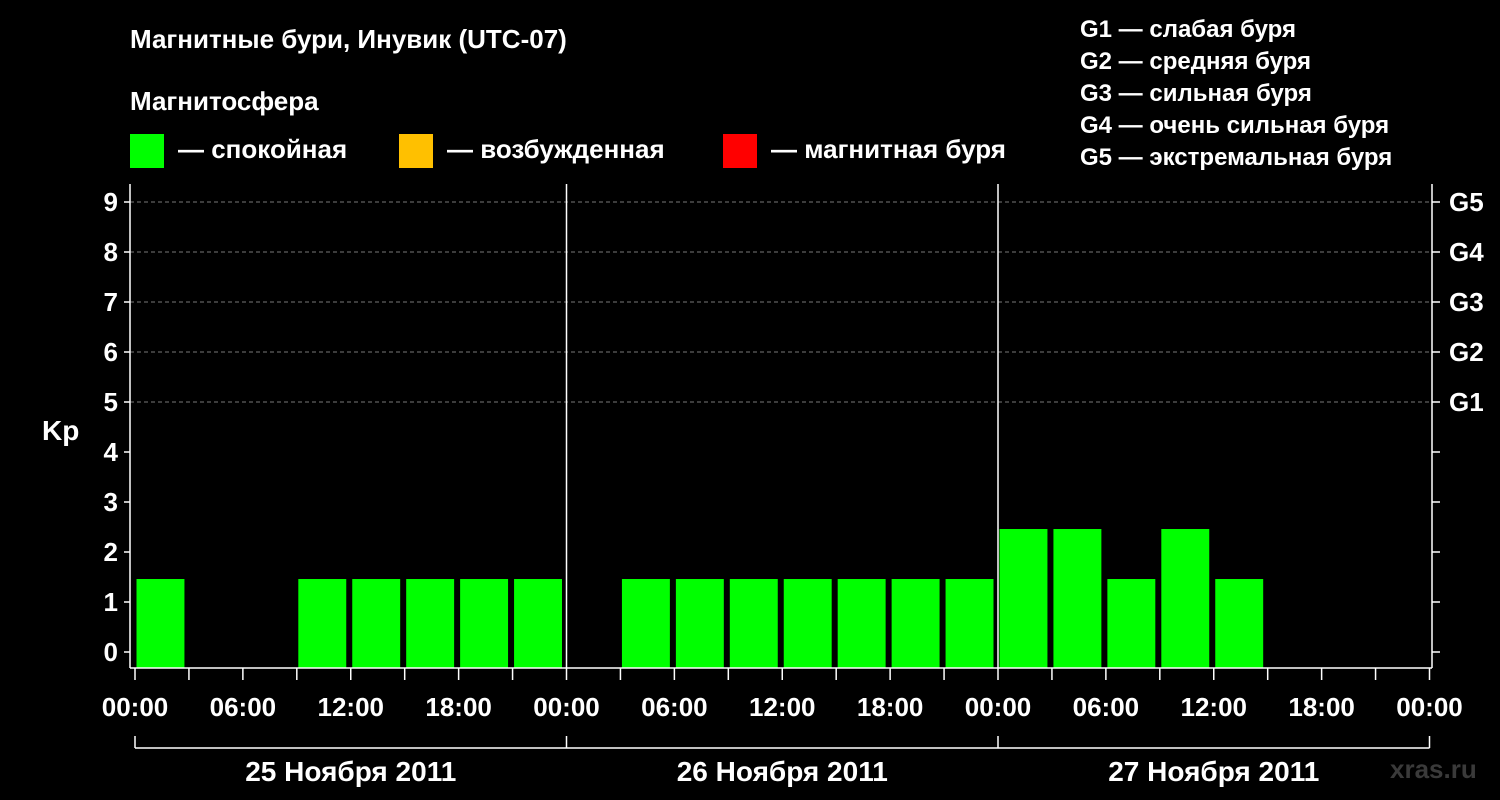 The height and width of the screenshot is (800, 1500). I want to click on y-tick-label: 4, so click(111, 452).